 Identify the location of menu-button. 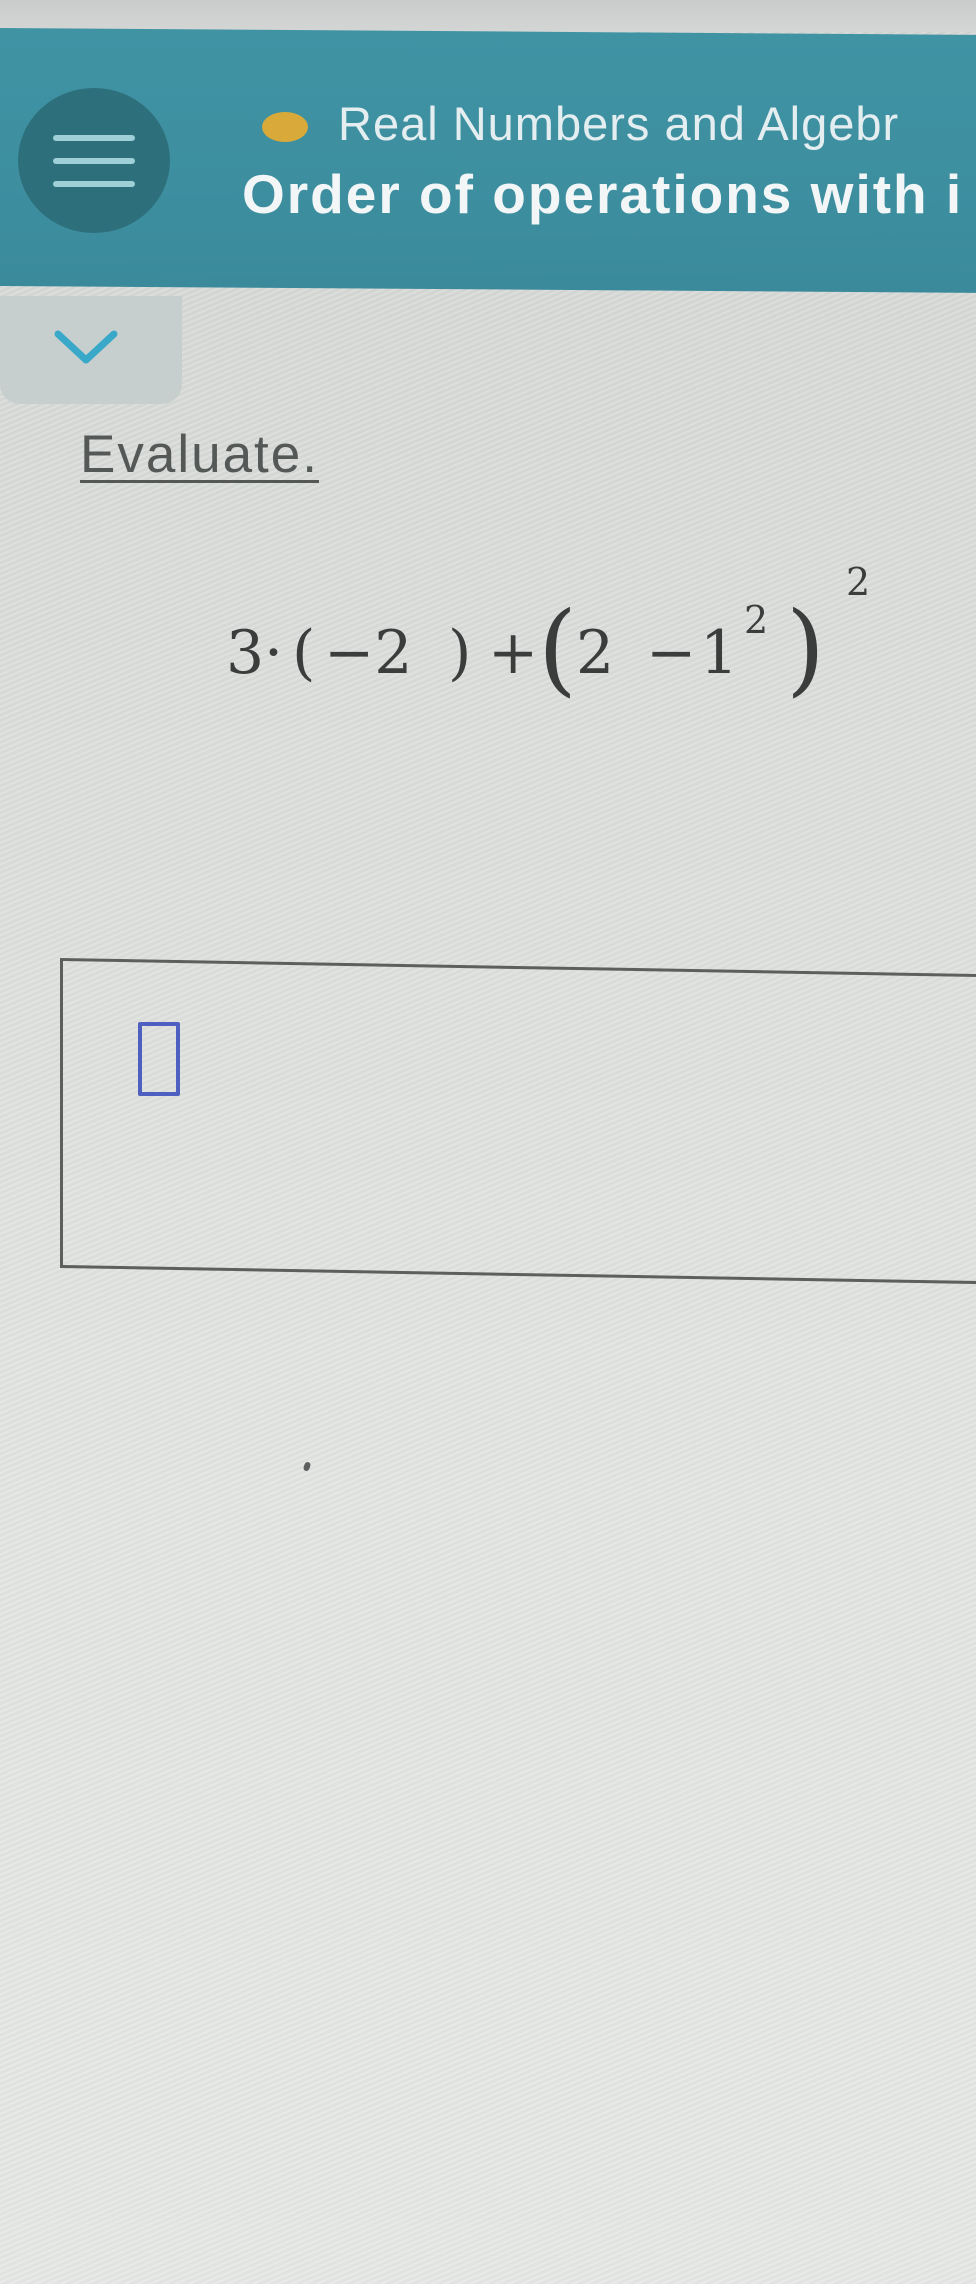
(94, 160).